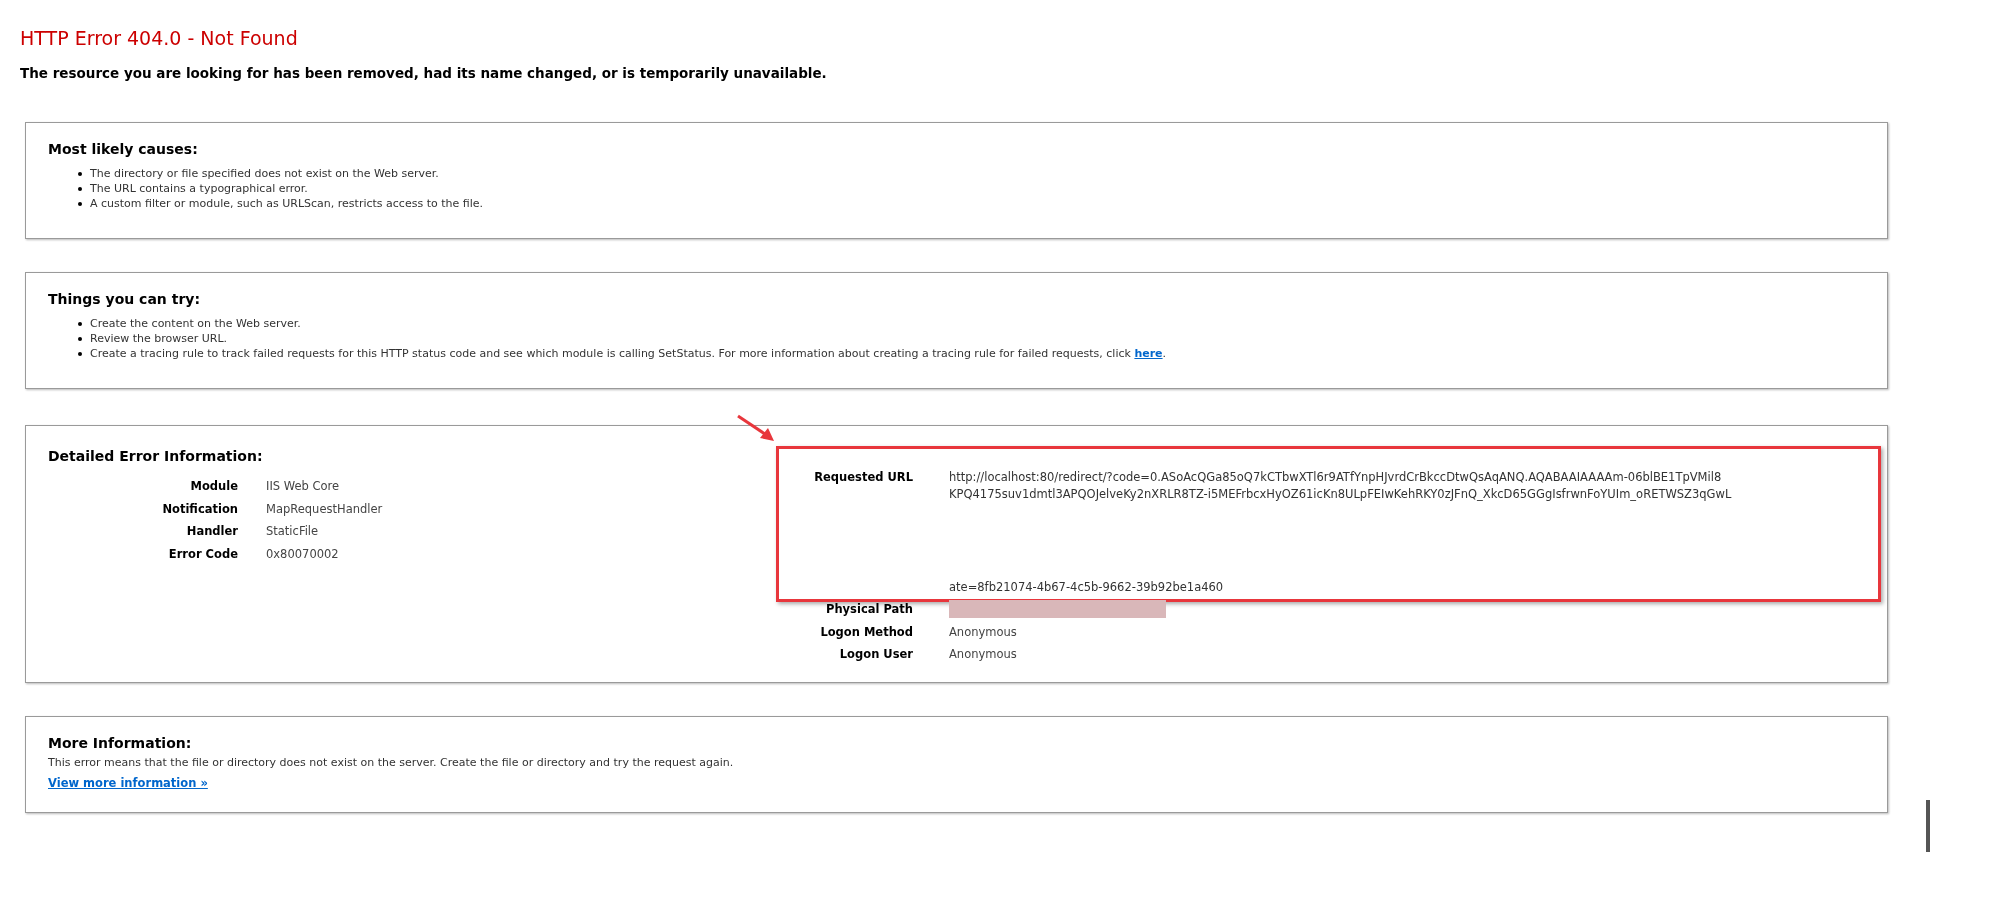  Describe the element at coordinates (159, 38) in the screenshot. I see `error-title: HTTP Error 404.0 - Not Found` at that location.